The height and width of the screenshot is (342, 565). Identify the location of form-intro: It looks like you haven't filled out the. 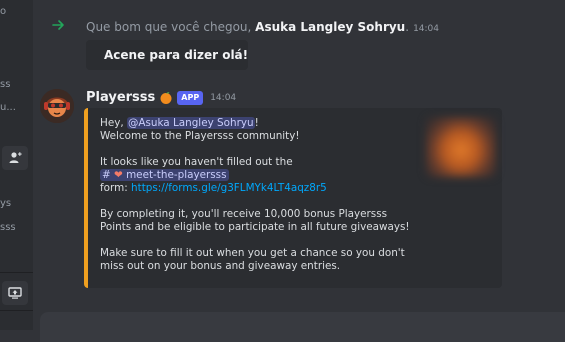
(196, 162).